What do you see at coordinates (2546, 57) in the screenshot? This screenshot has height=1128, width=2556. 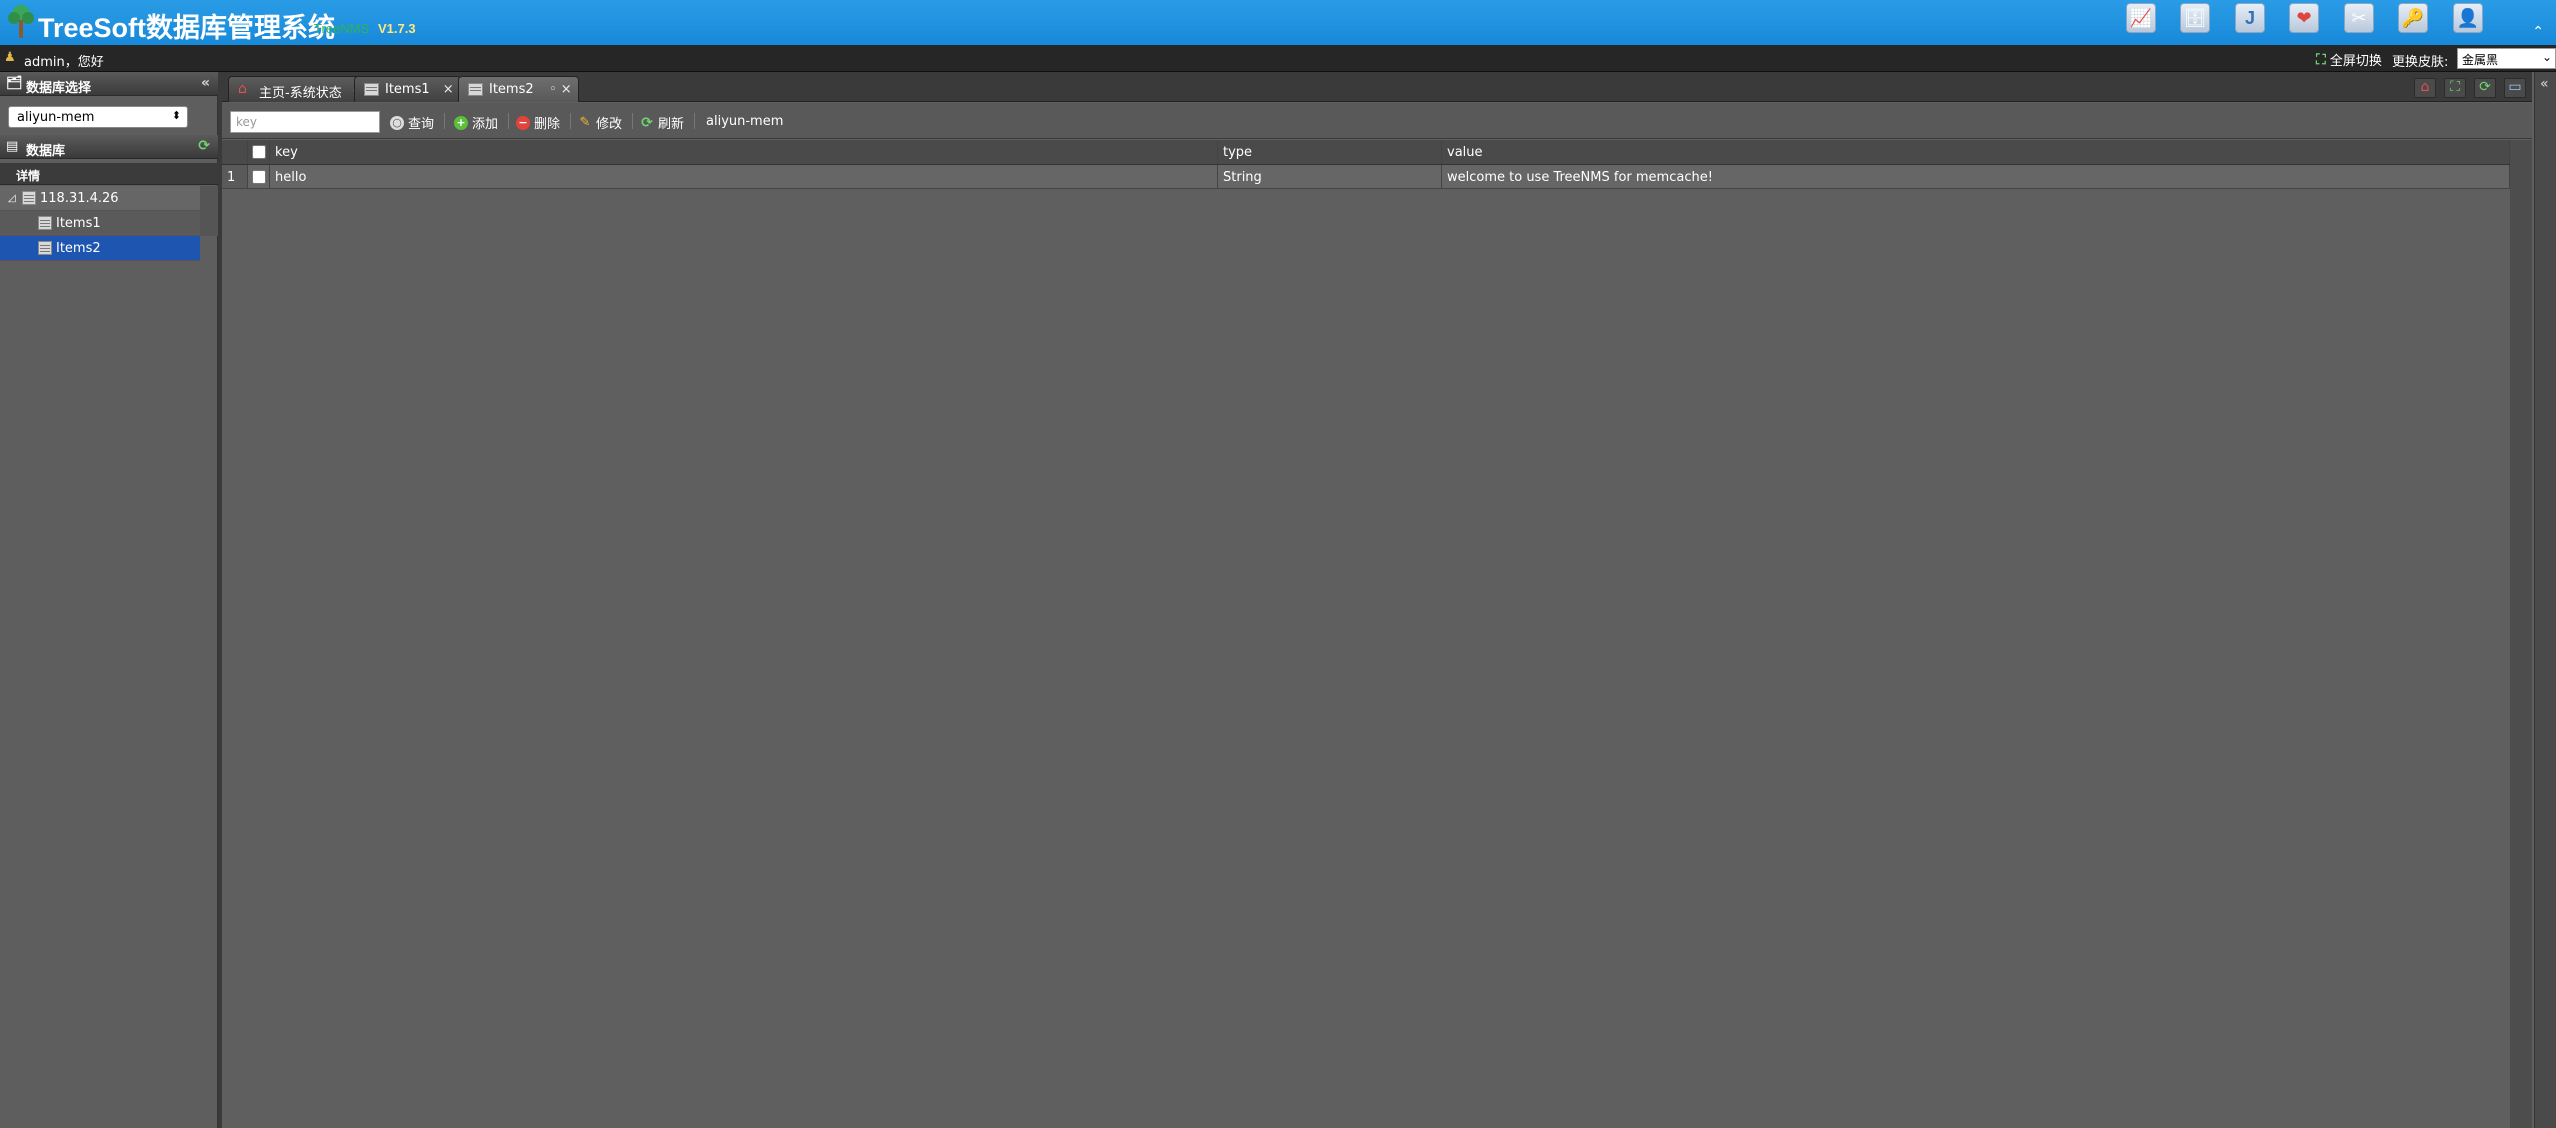 I see `chevron-down-icon: ⌄` at bounding box center [2546, 57].